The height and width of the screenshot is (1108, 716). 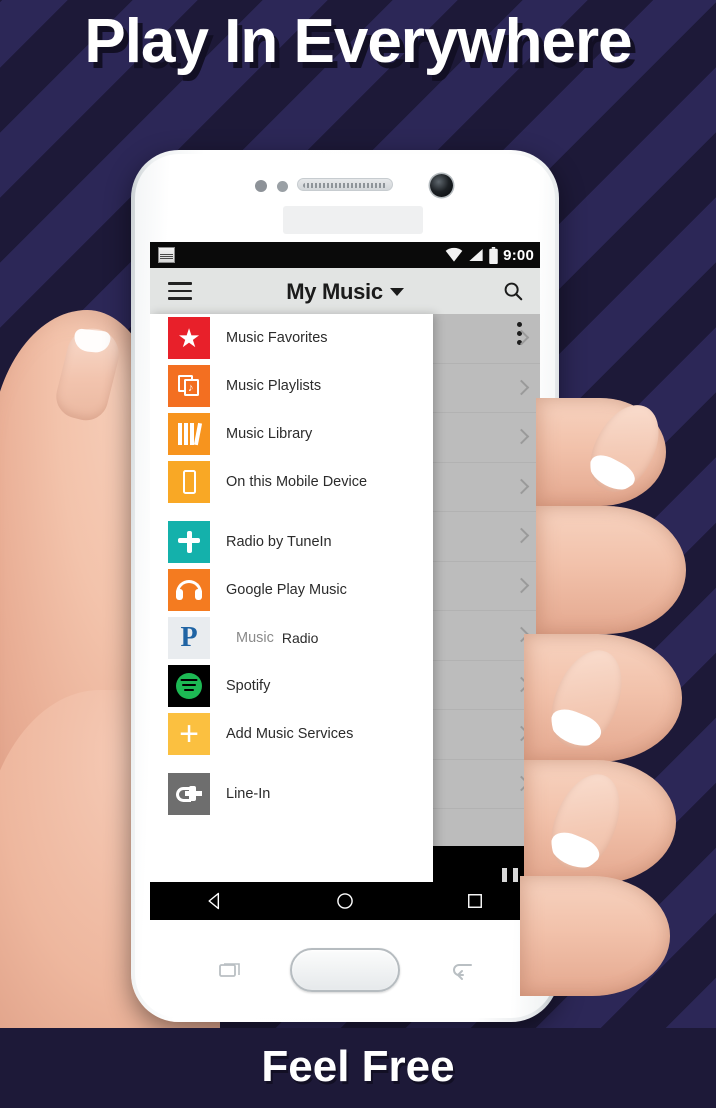 What do you see at coordinates (334, 291) in the screenshot?
I see `page-title: My Music` at bounding box center [334, 291].